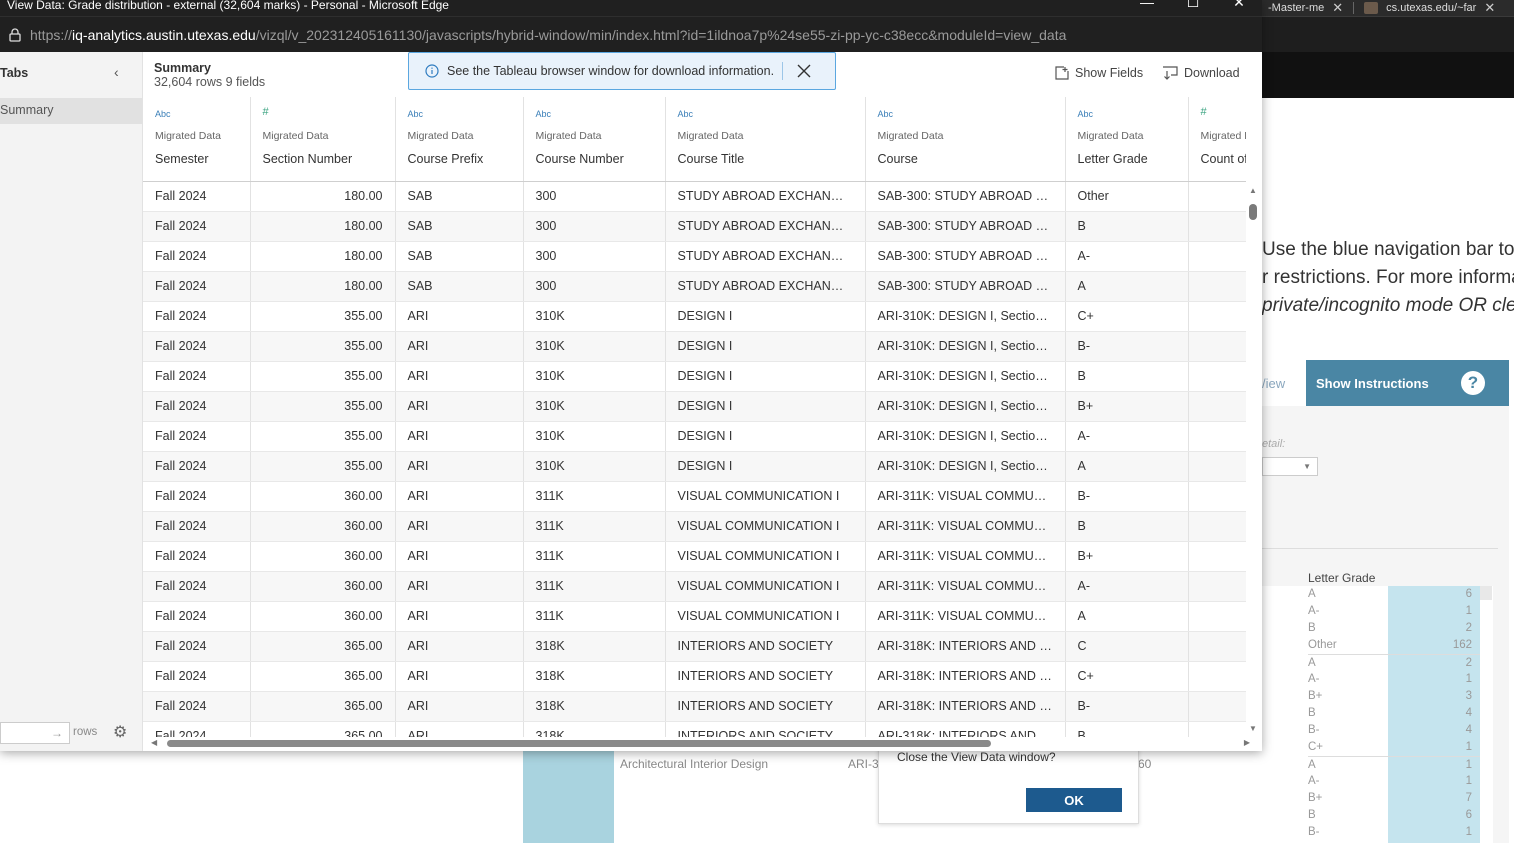 Image resolution: width=1514 pixels, height=843 pixels. Describe the element at coordinates (1127, 586) in the screenshot. I see `table-cell: A-` at that location.